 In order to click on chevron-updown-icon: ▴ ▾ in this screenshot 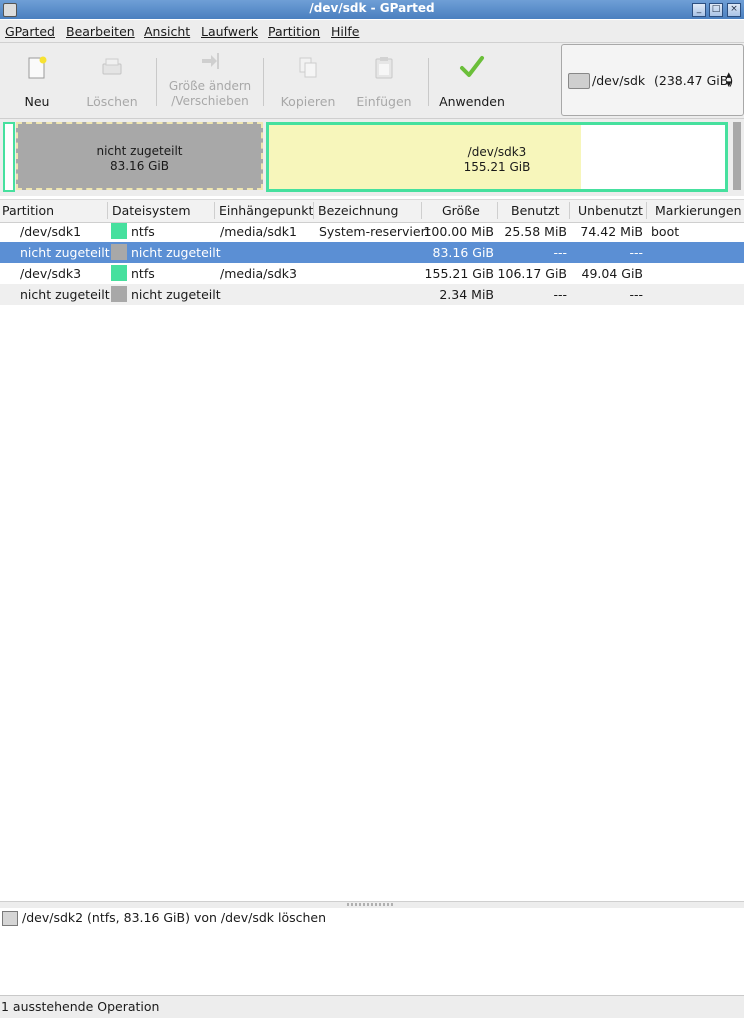, I will do `click(729, 79)`.